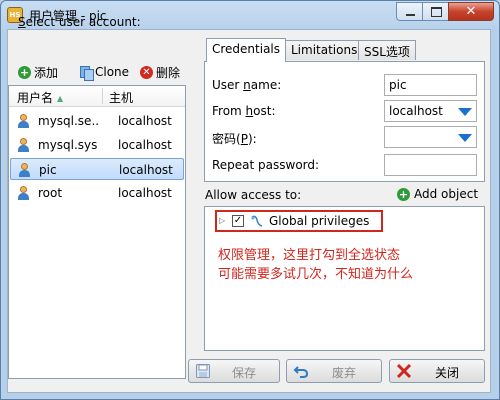  I want to click on tab-credentials: Credentials, so click(246, 50).